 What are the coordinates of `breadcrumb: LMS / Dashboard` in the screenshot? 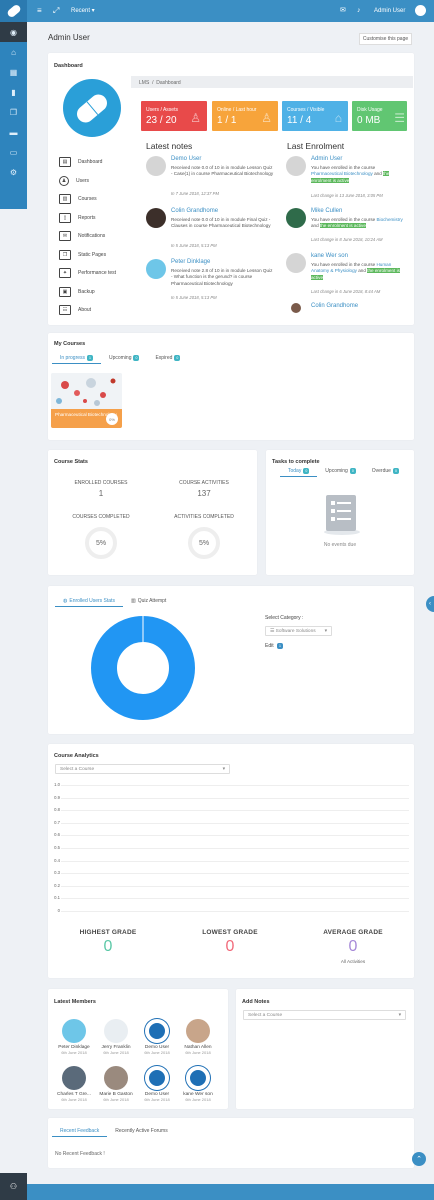 It's located at (272, 82).